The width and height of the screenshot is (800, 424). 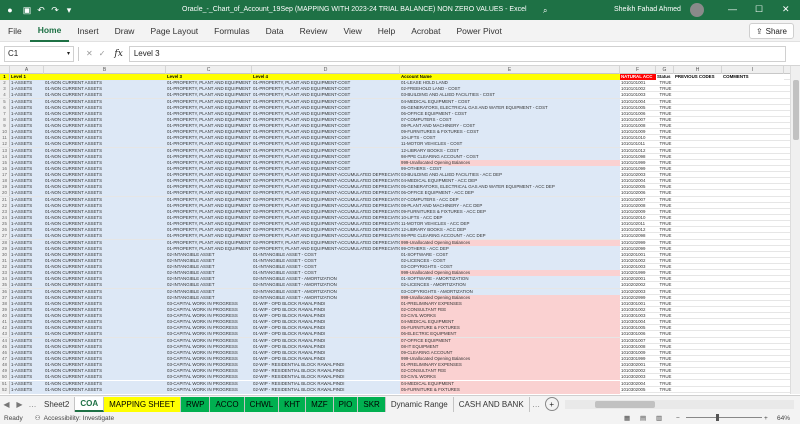 What do you see at coordinates (638, 359) in the screenshot?
I see `cell-f: 1010301999` at bounding box center [638, 359].